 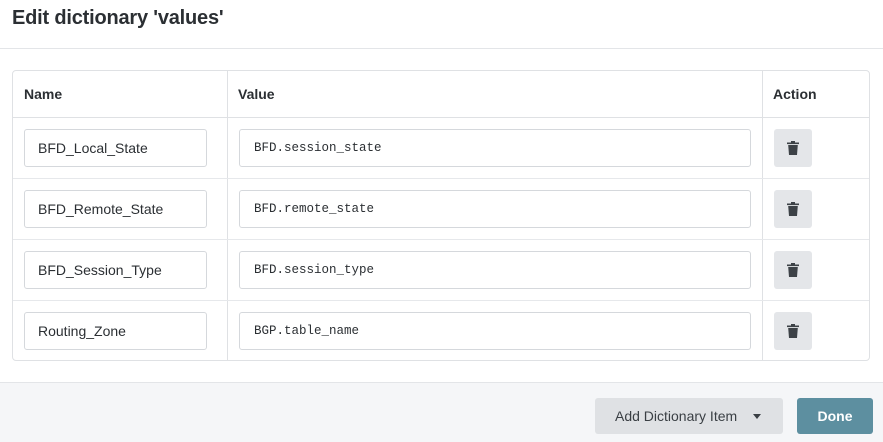 What do you see at coordinates (441, 412) in the screenshot?
I see `dialog-footer: Add Dictionary Item Done` at bounding box center [441, 412].